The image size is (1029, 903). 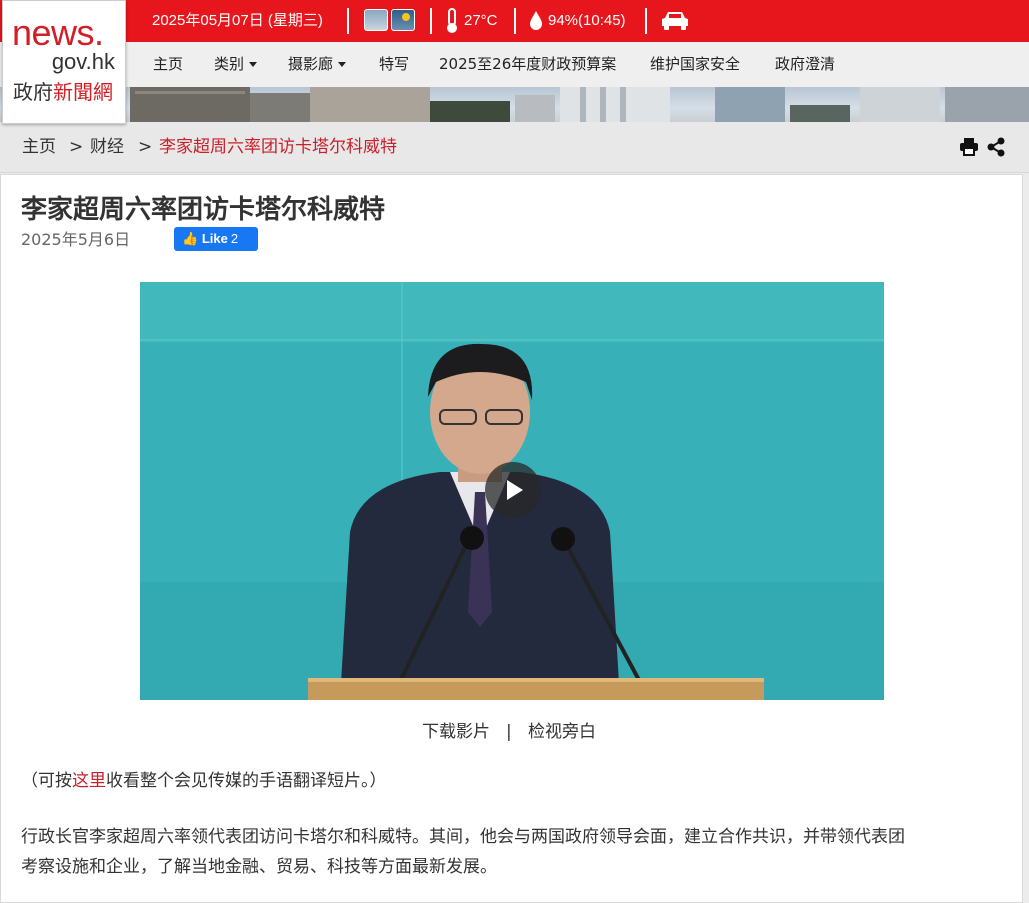 What do you see at coordinates (513, 490) in the screenshot?
I see `play-button` at bounding box center [513, 490].